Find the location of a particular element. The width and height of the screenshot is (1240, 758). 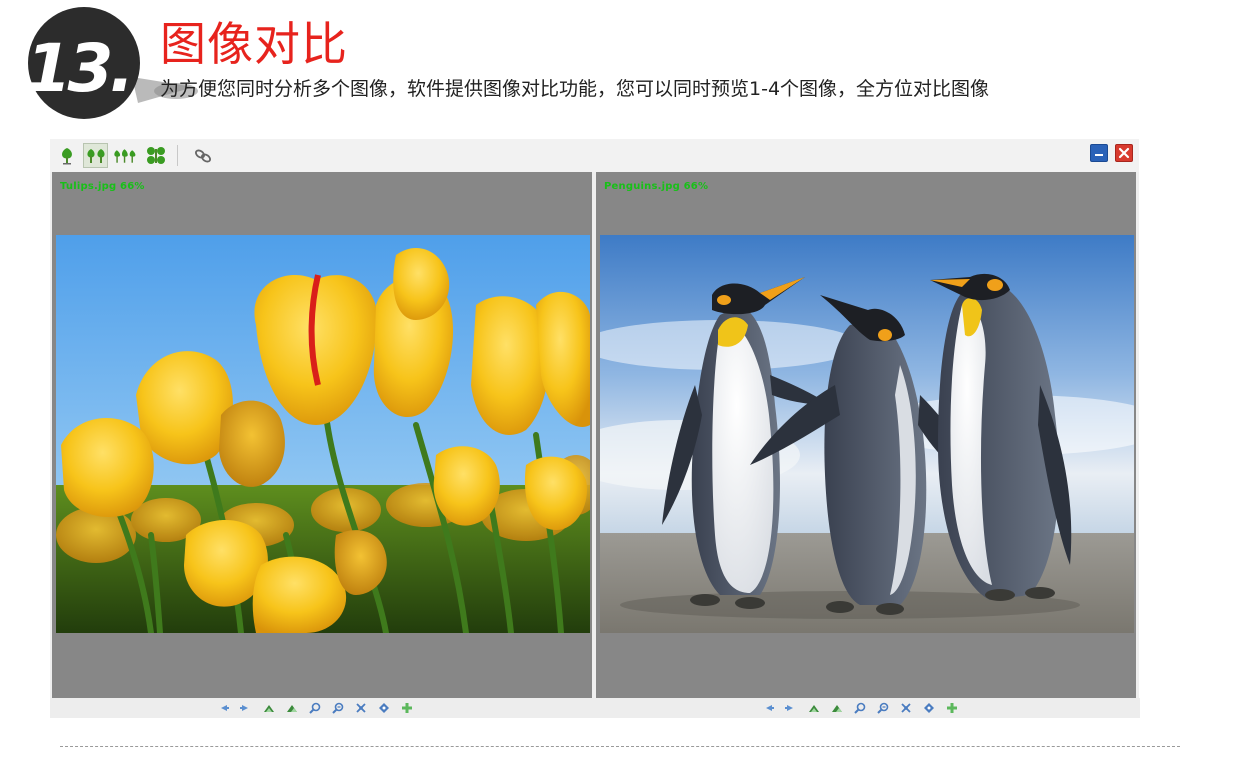

right-panel-filename: Penguins.jpg 66% is located at coordinates (656, 186).